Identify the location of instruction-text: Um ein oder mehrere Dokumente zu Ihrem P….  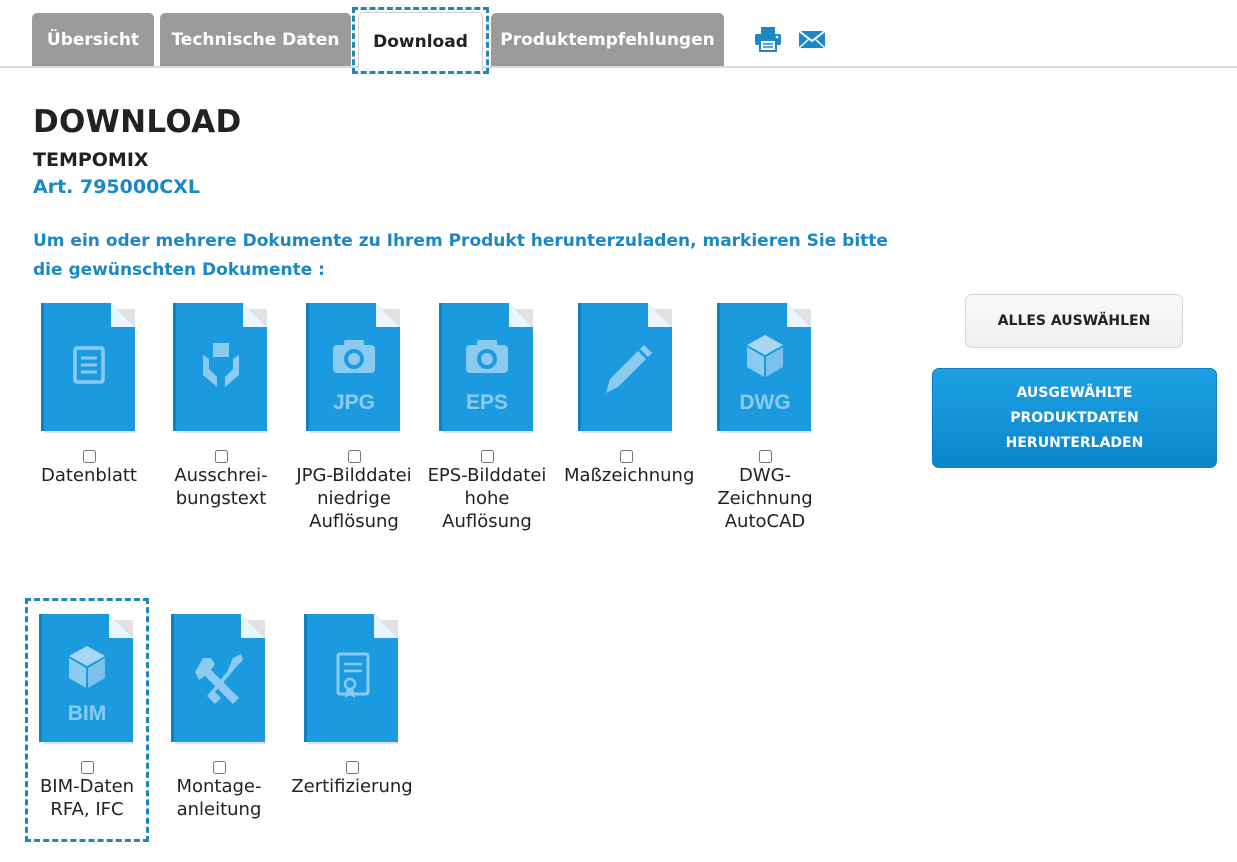
(460, 255).